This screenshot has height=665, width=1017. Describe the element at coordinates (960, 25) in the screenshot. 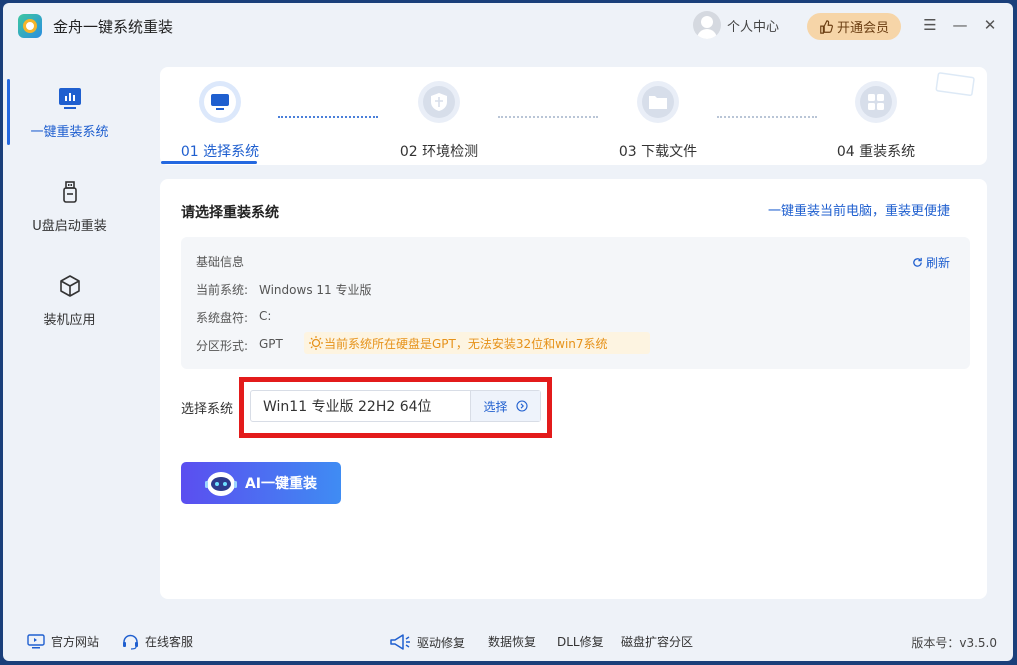

I see `minimize-icon: —` at that location.